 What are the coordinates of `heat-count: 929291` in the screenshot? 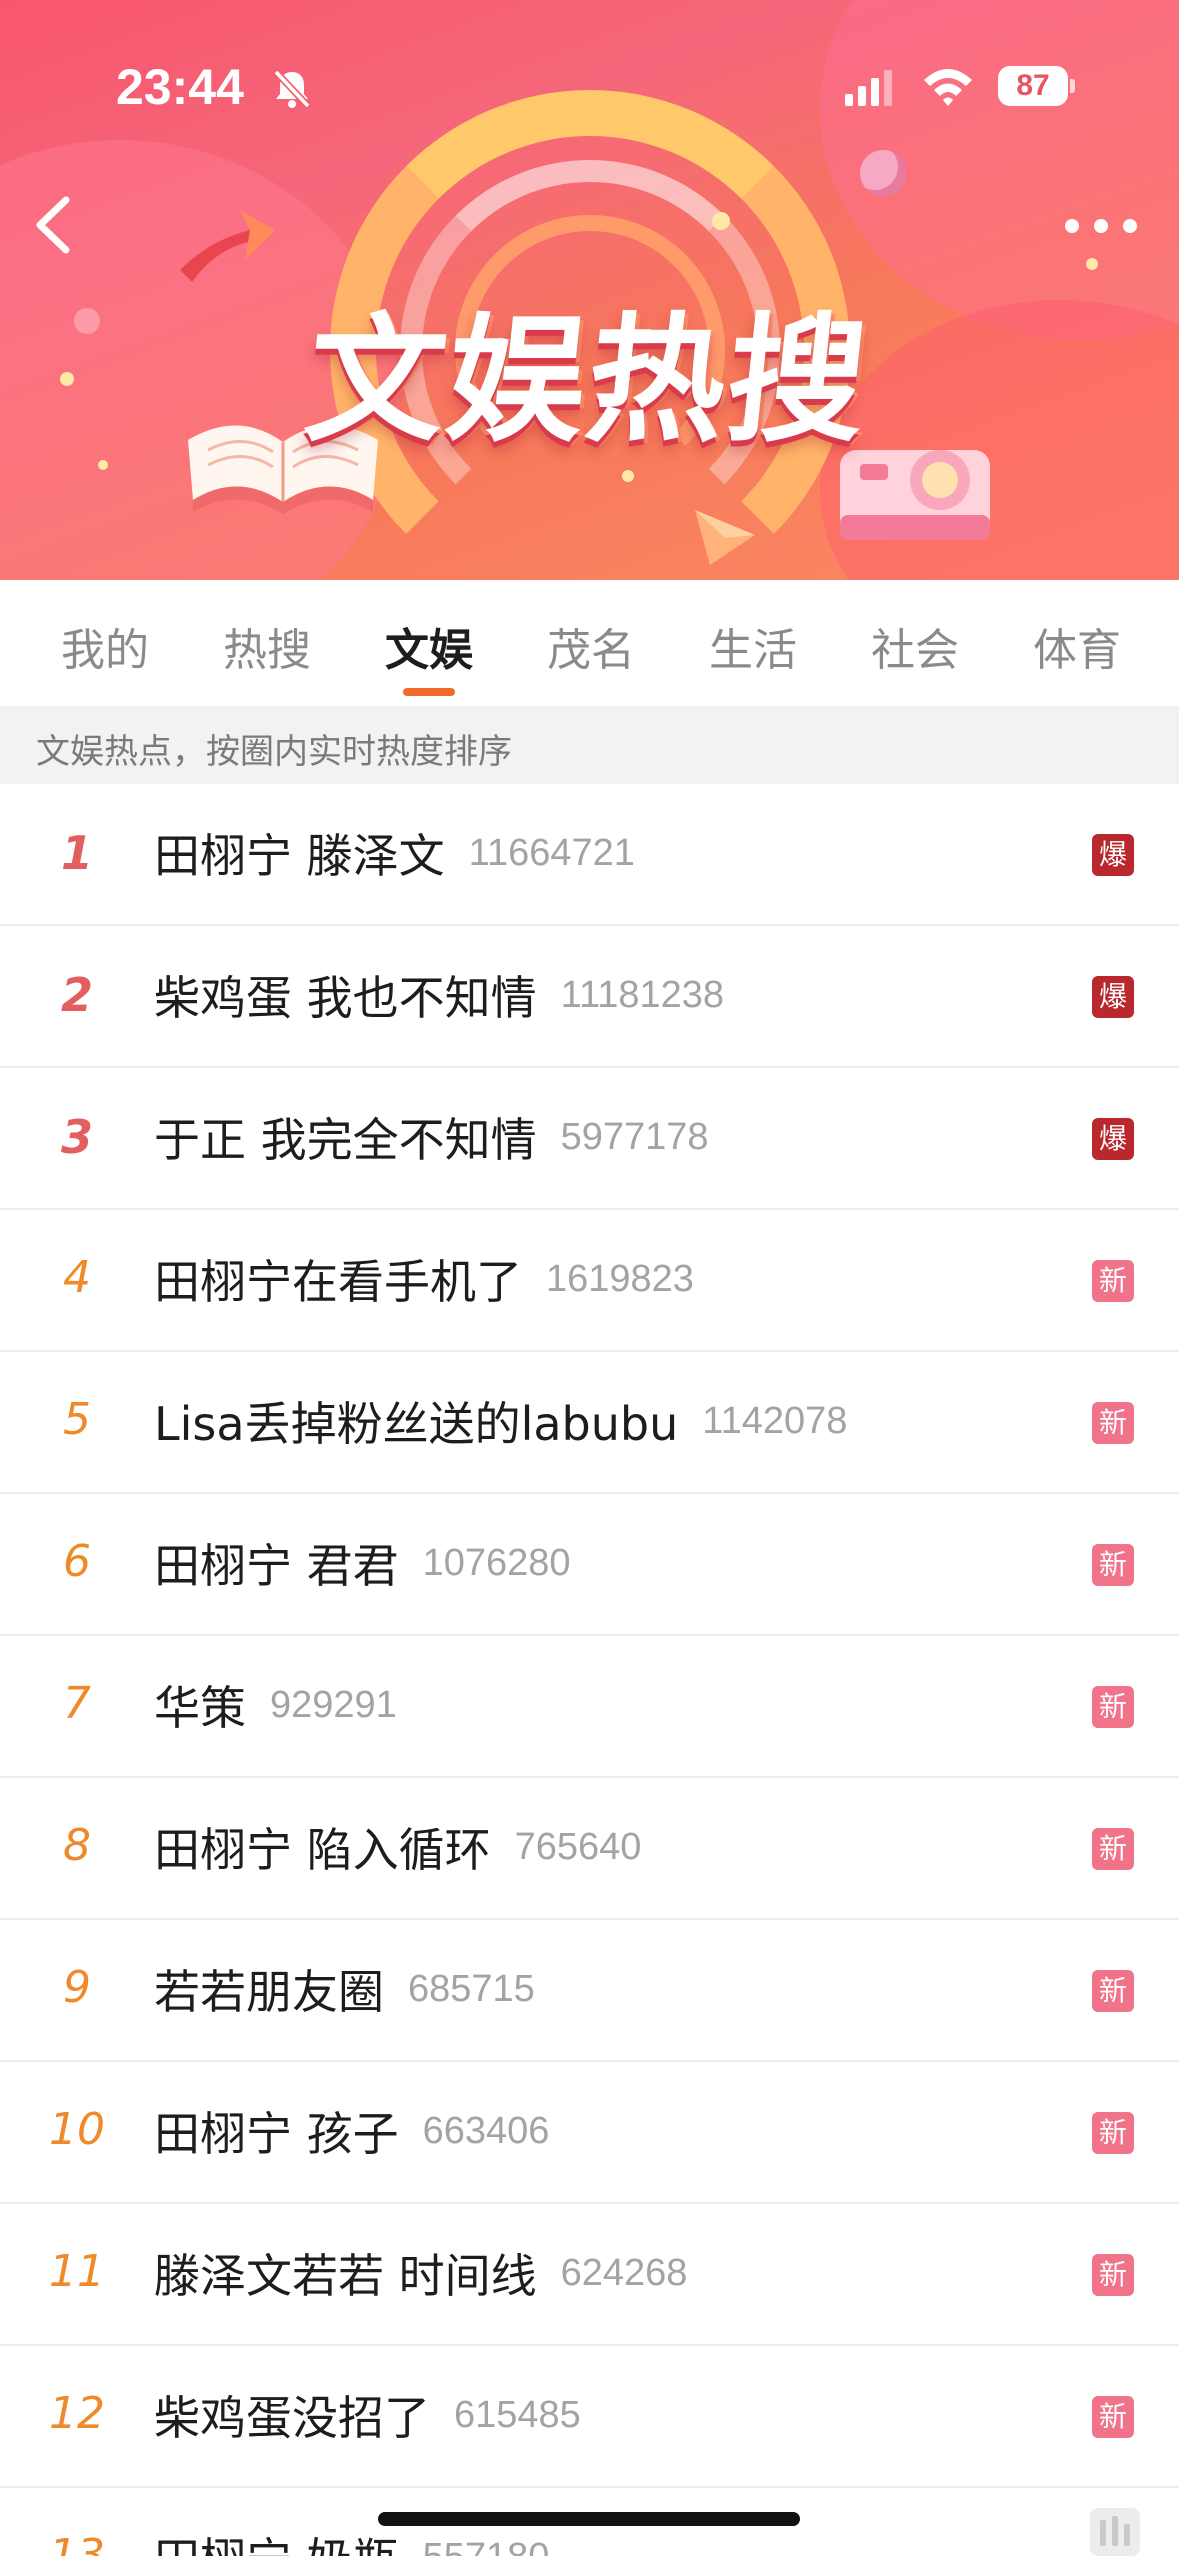 It's located at (333, 1704).